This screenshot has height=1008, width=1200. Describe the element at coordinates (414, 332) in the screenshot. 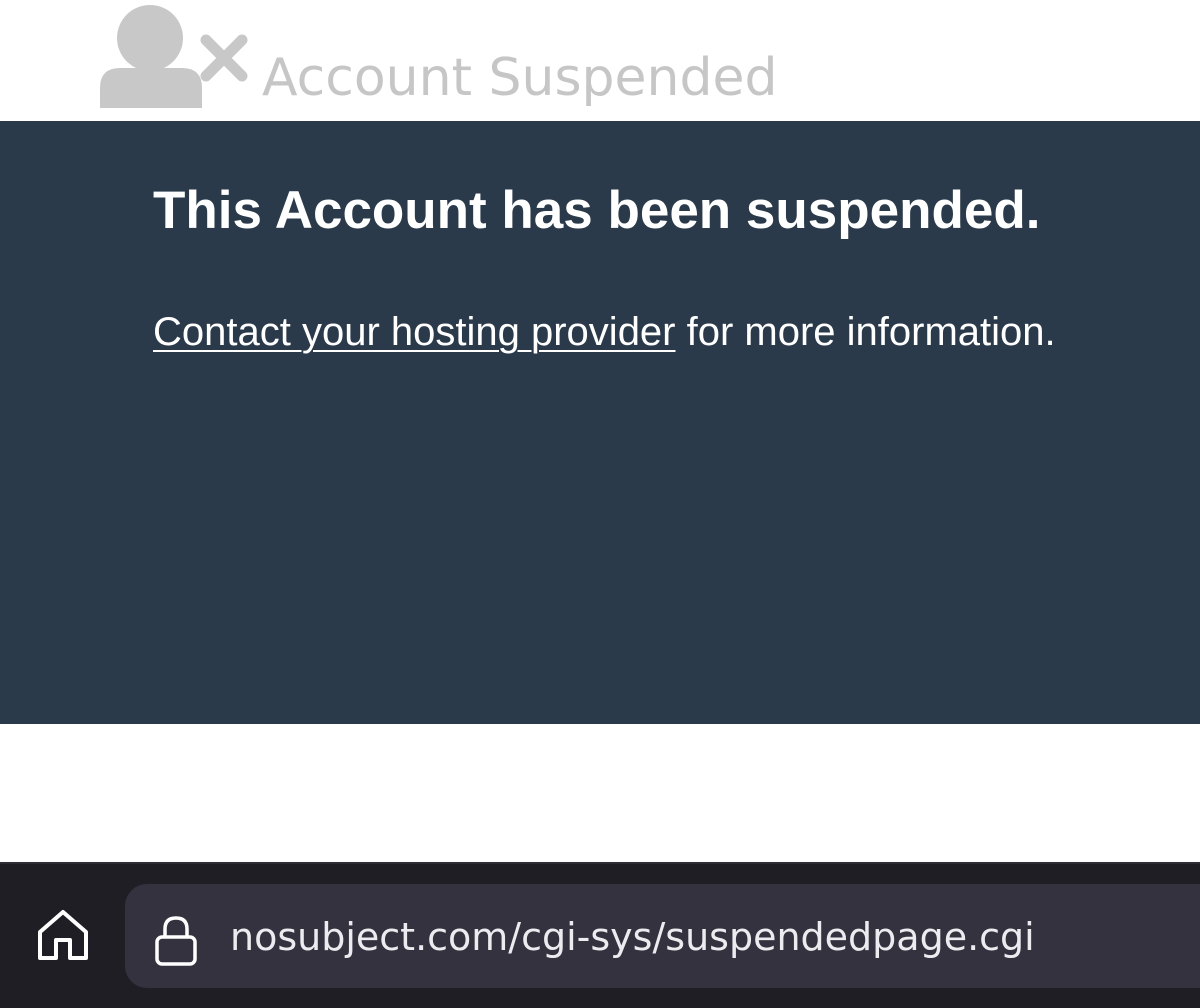

I see `contact-hosting-provider-link: Contact your hosting provider` at that location.